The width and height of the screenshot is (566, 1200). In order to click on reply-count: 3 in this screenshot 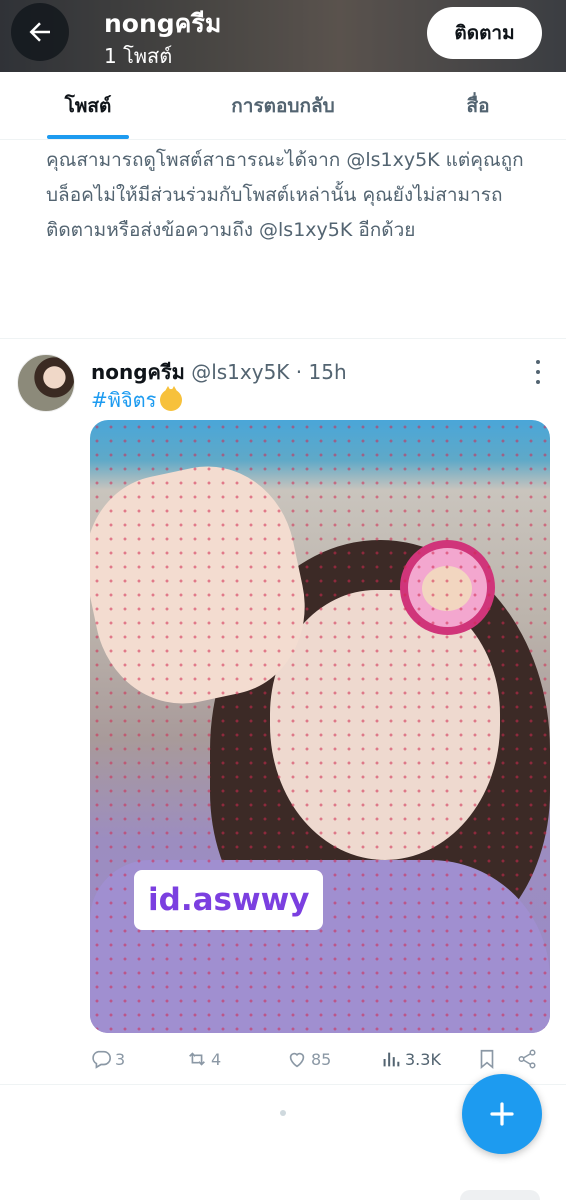, I will do `click(120, 1059)`.